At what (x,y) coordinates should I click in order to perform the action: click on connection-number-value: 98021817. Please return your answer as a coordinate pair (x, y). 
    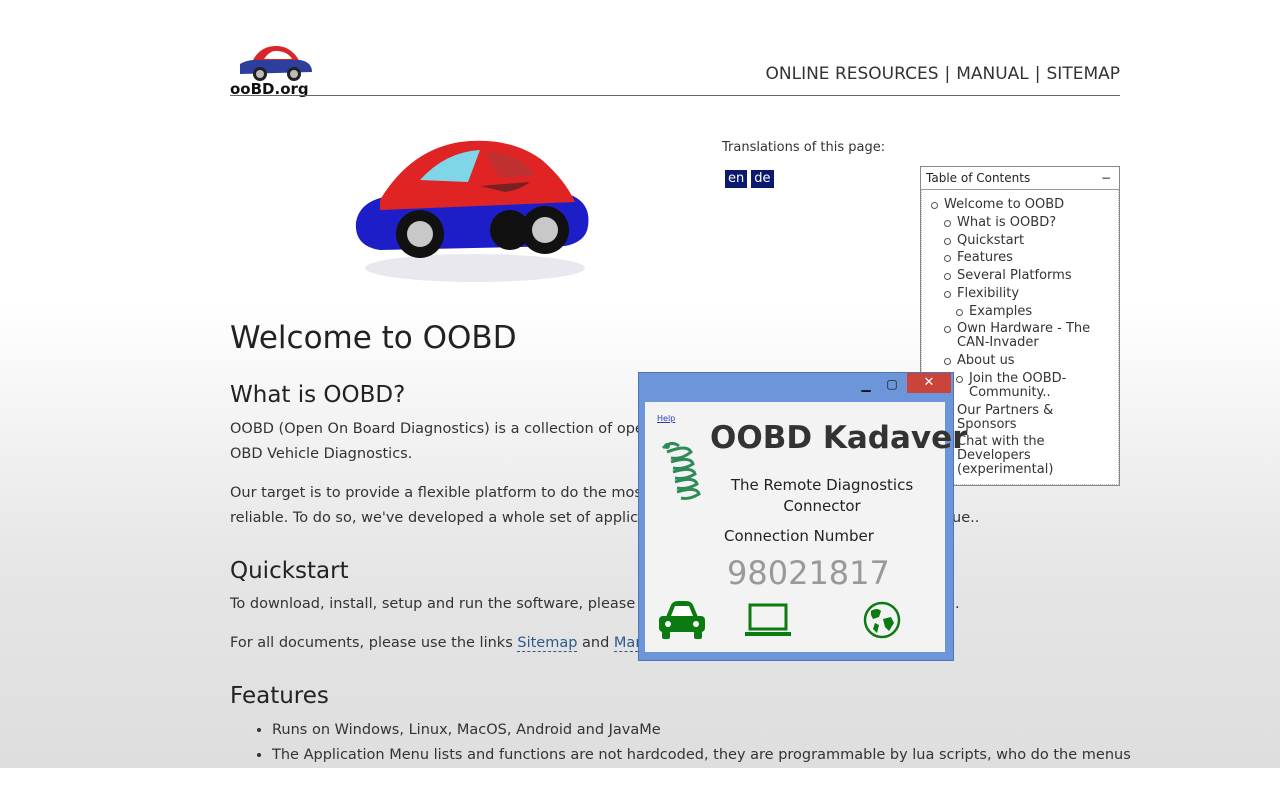
    Looking at the image, I should click on (808, 573).